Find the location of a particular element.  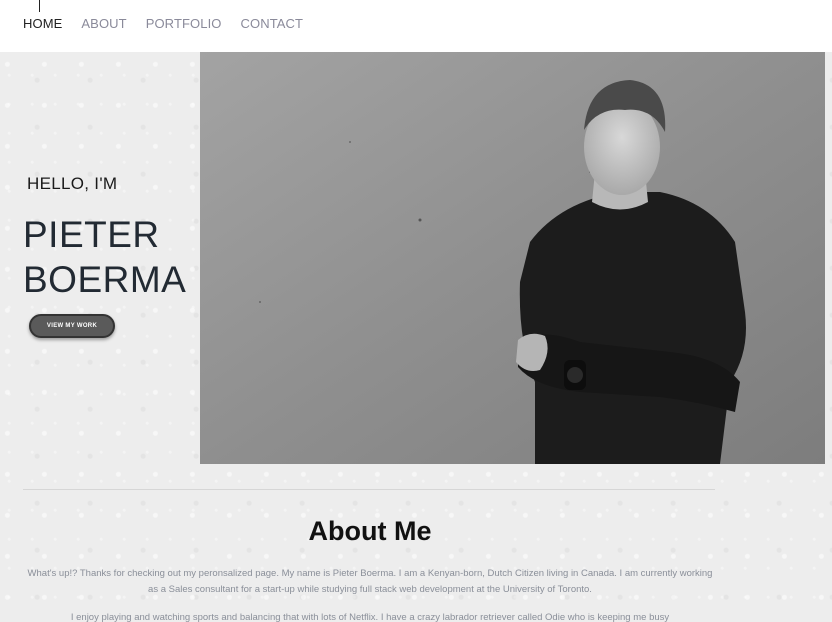

hero-name: PIETER BOERMA is located at coordinates (104, 257).